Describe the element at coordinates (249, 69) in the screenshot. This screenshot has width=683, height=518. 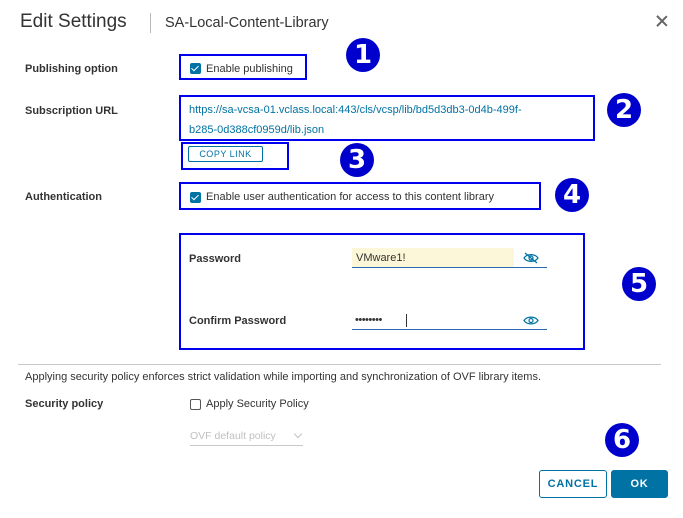
I see `enable-publishing-label: Enable publishing` at that location.